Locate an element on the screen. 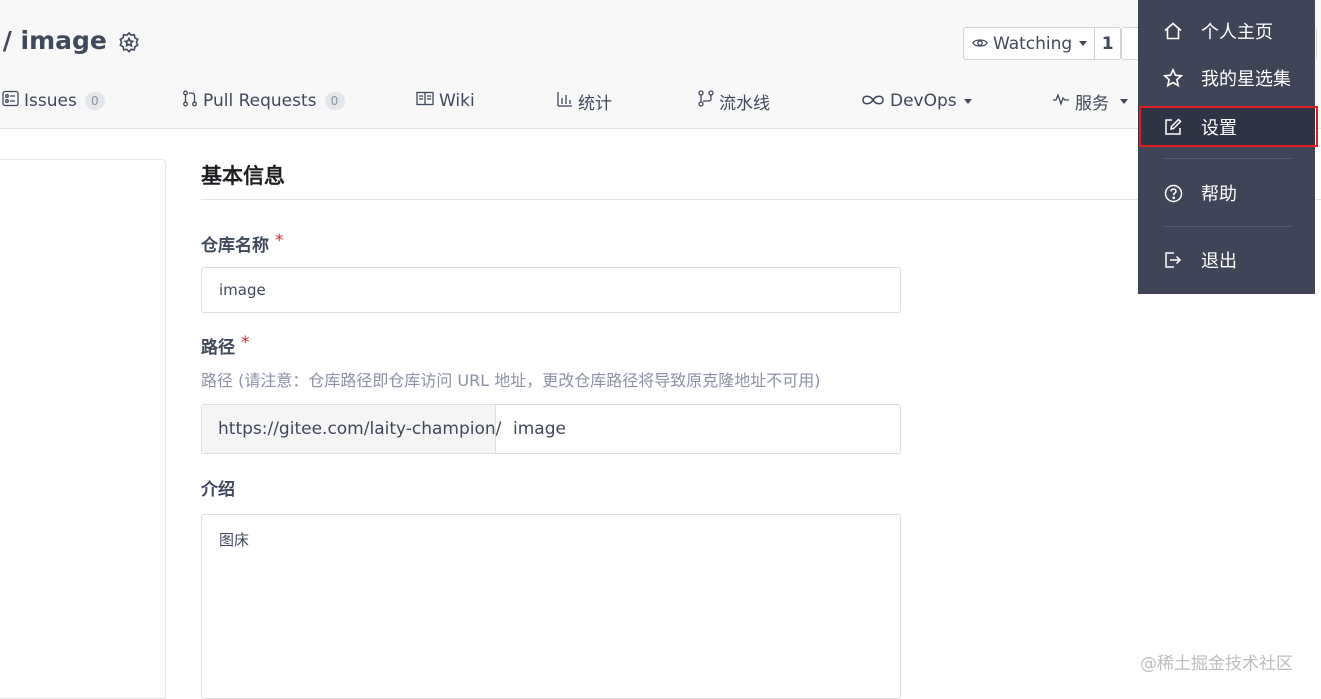 The image size is (1321, 699). intro-label: 介绍 is located at coordinates (218, 490).